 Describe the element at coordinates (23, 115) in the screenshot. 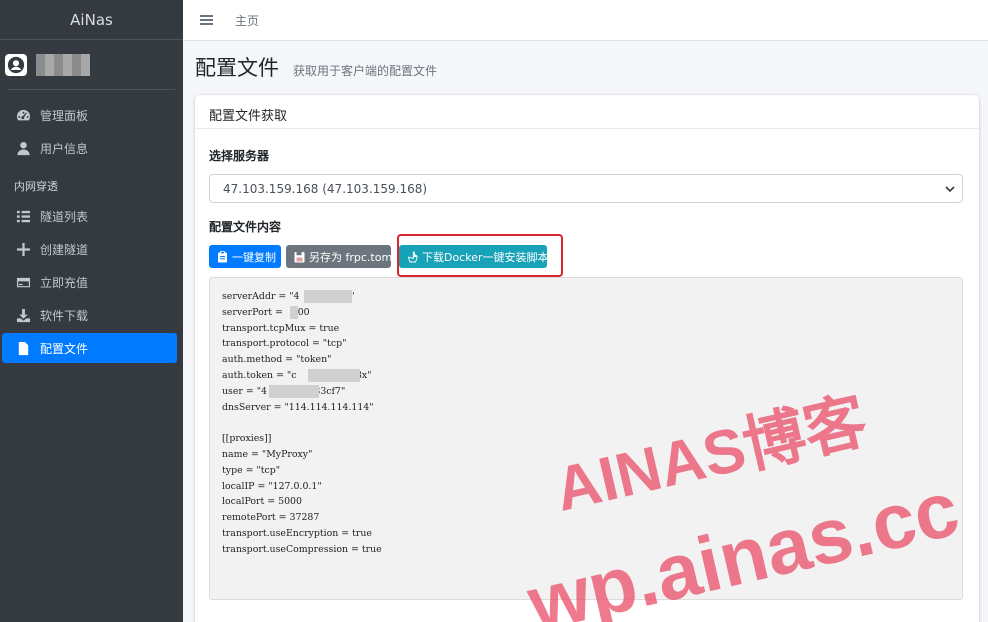

I see `dashboard-icon` at that location.